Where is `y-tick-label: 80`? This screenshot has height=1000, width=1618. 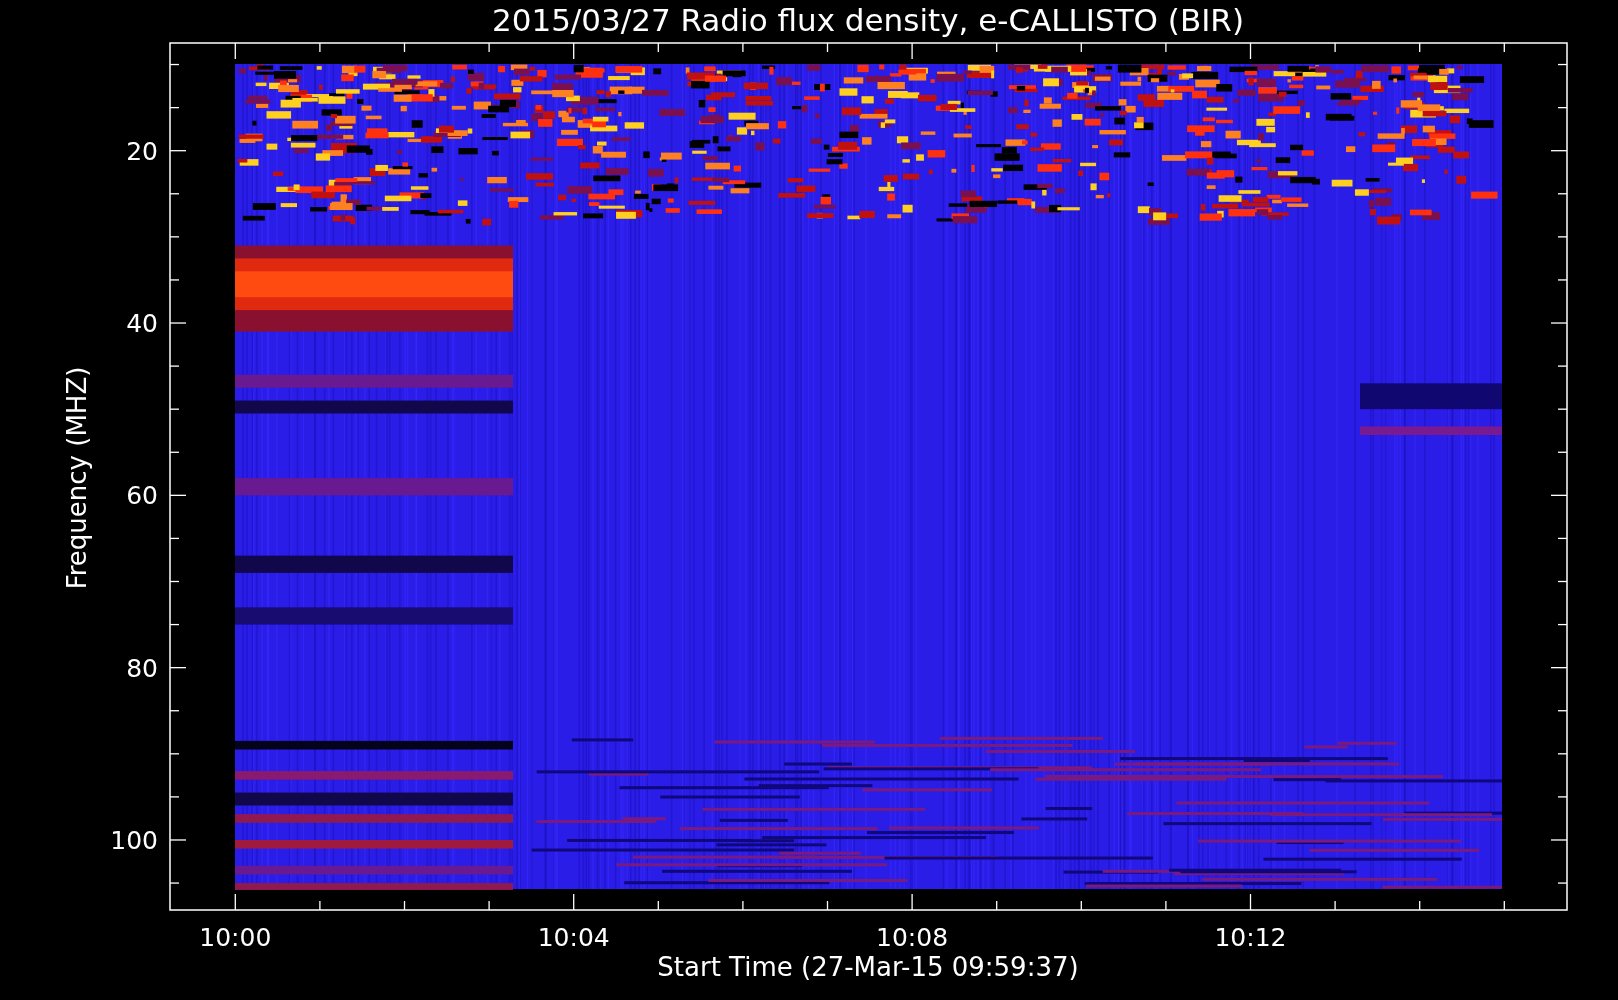 y-tick-label: 80 is located at coordinates (142, 668).